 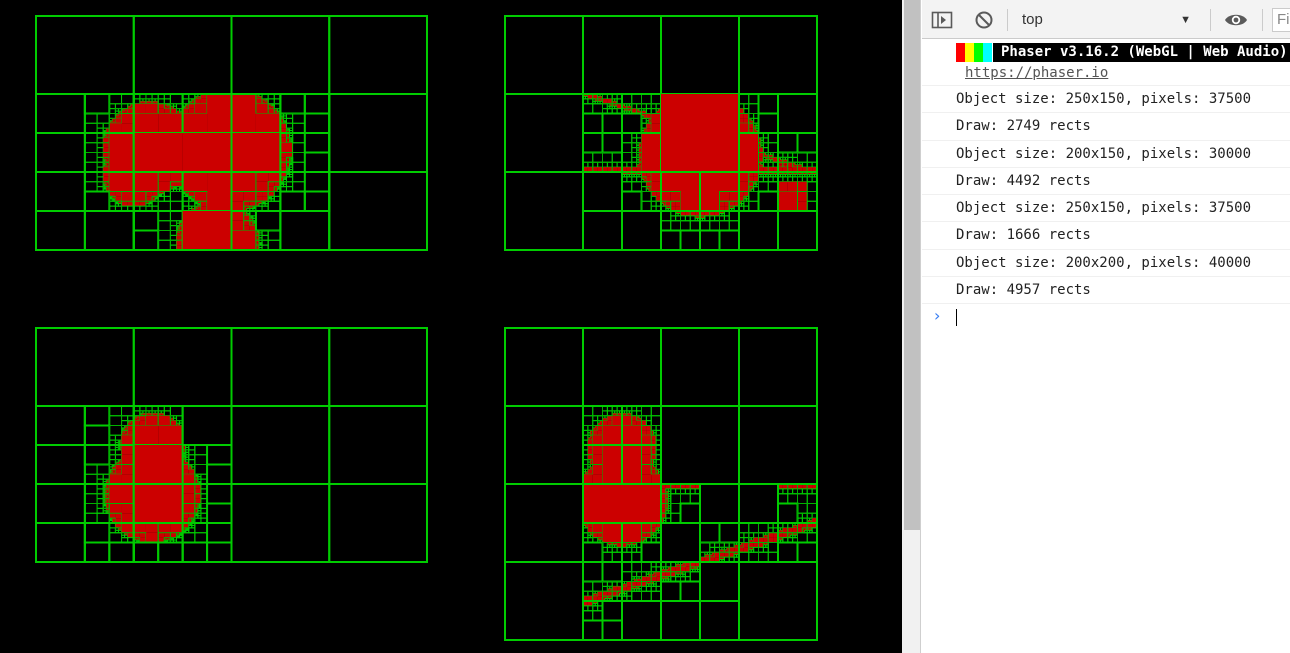 I want to click on page-scrollbar, so click(x=911, y=326).